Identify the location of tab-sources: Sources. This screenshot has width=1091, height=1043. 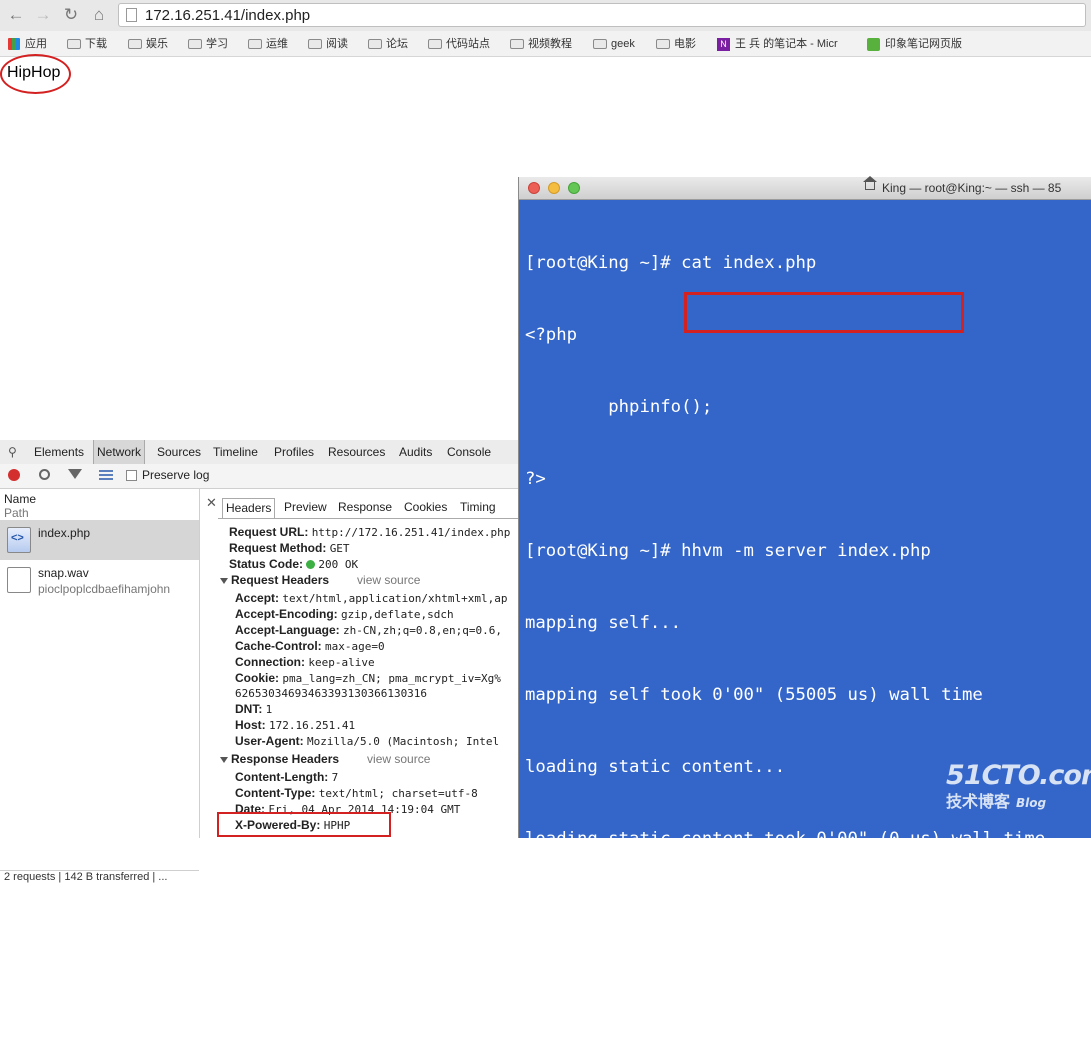
(179, 452).